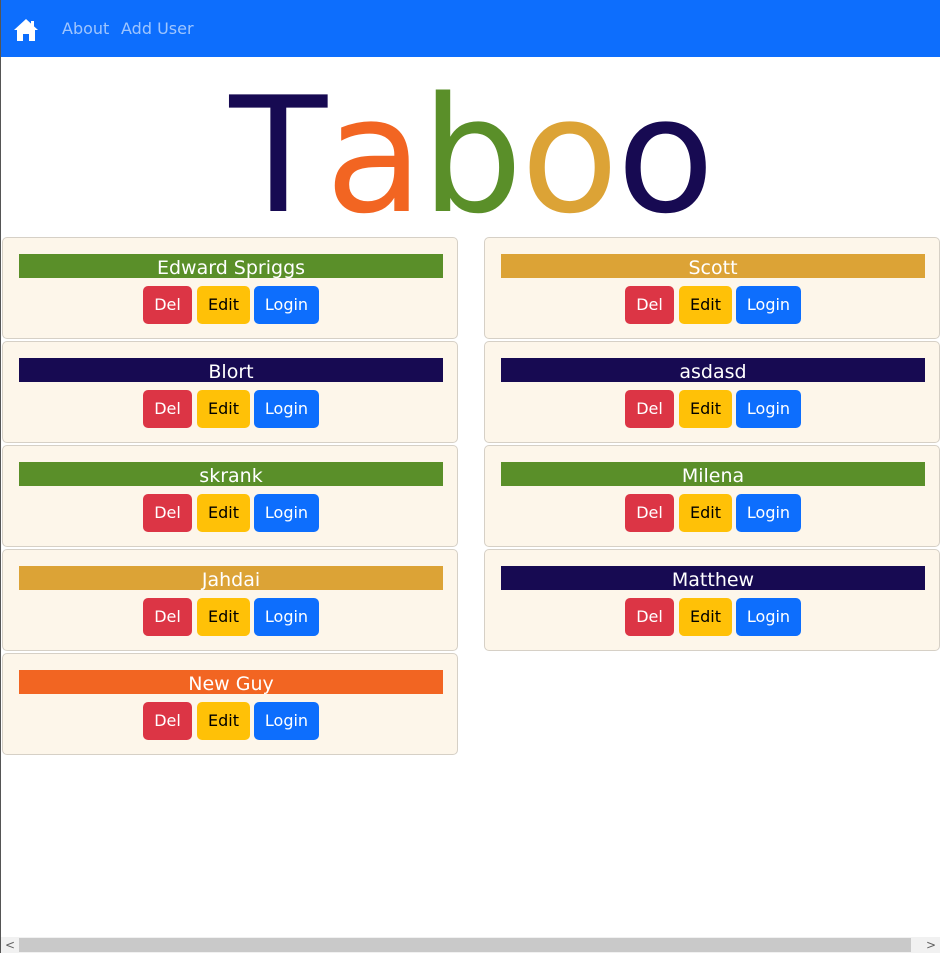  I want to click on horizontal-scrollbar: < >, so click(470, 945).